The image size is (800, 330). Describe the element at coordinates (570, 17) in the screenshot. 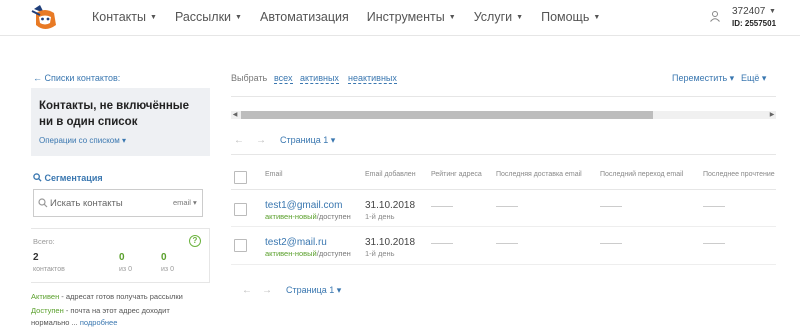

I see `nav-item-help: Помощь ▼` at that location.